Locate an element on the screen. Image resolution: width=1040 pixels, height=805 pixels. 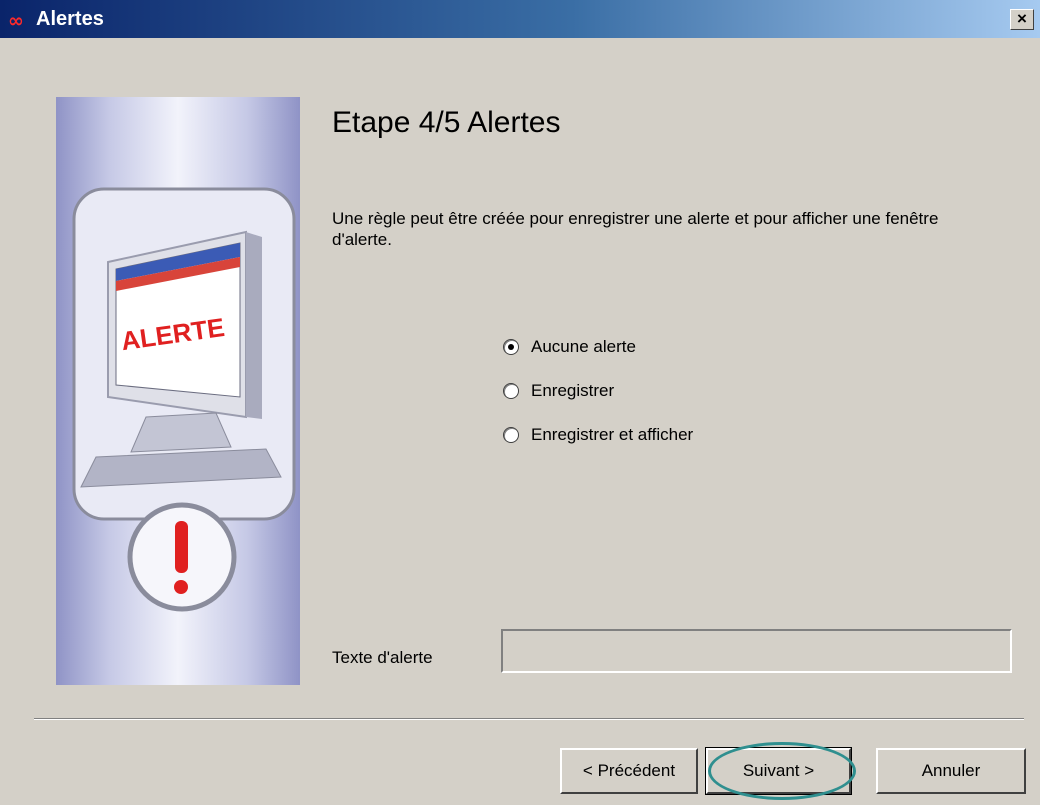
previous-button: < Précédent is located at coordinates (629, 771).